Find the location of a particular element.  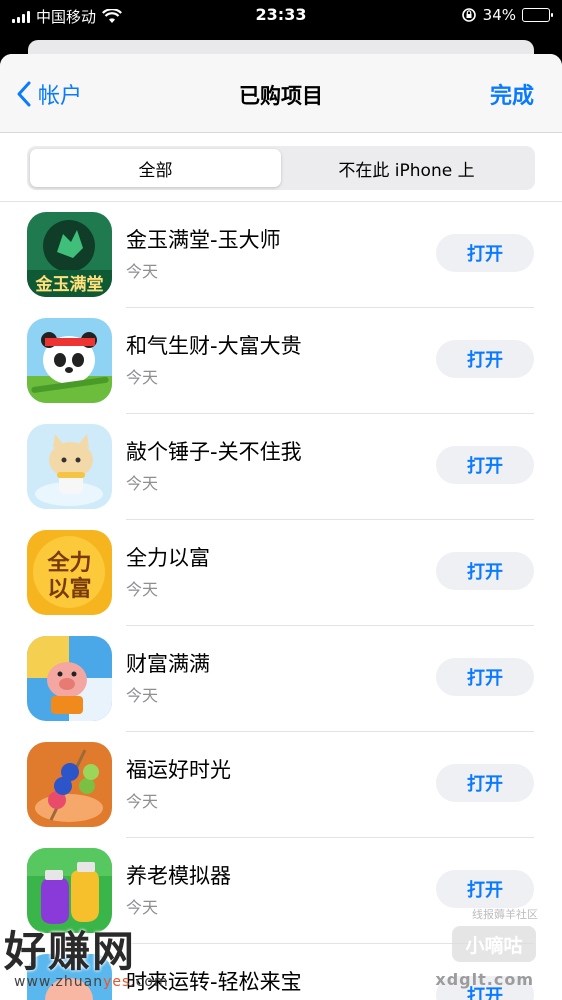

list-item: 福运好时光 今天 打开 is located at coordinates (281, 785).